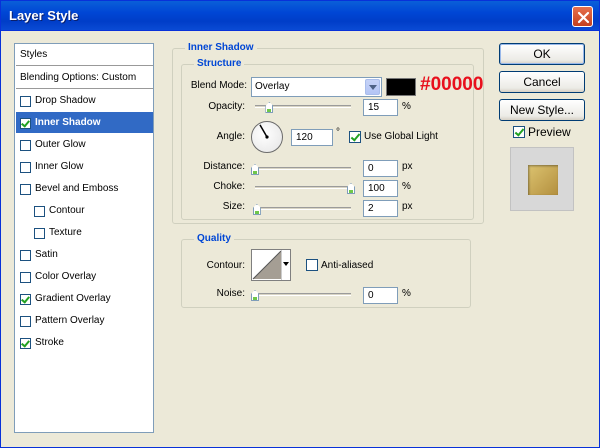 The width and height of the screenshot is (600, 448). What do you see at coordinates (233, 206) in the screenshot?
I see `size-label: Size:` at bounding box center [233, 206].